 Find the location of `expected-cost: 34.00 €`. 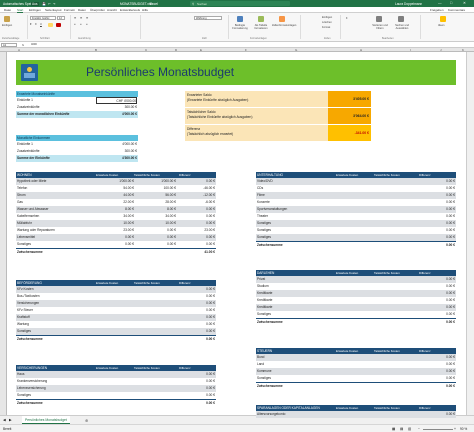

expected-cost: 34.00 € is located at coordinates (115, 216).